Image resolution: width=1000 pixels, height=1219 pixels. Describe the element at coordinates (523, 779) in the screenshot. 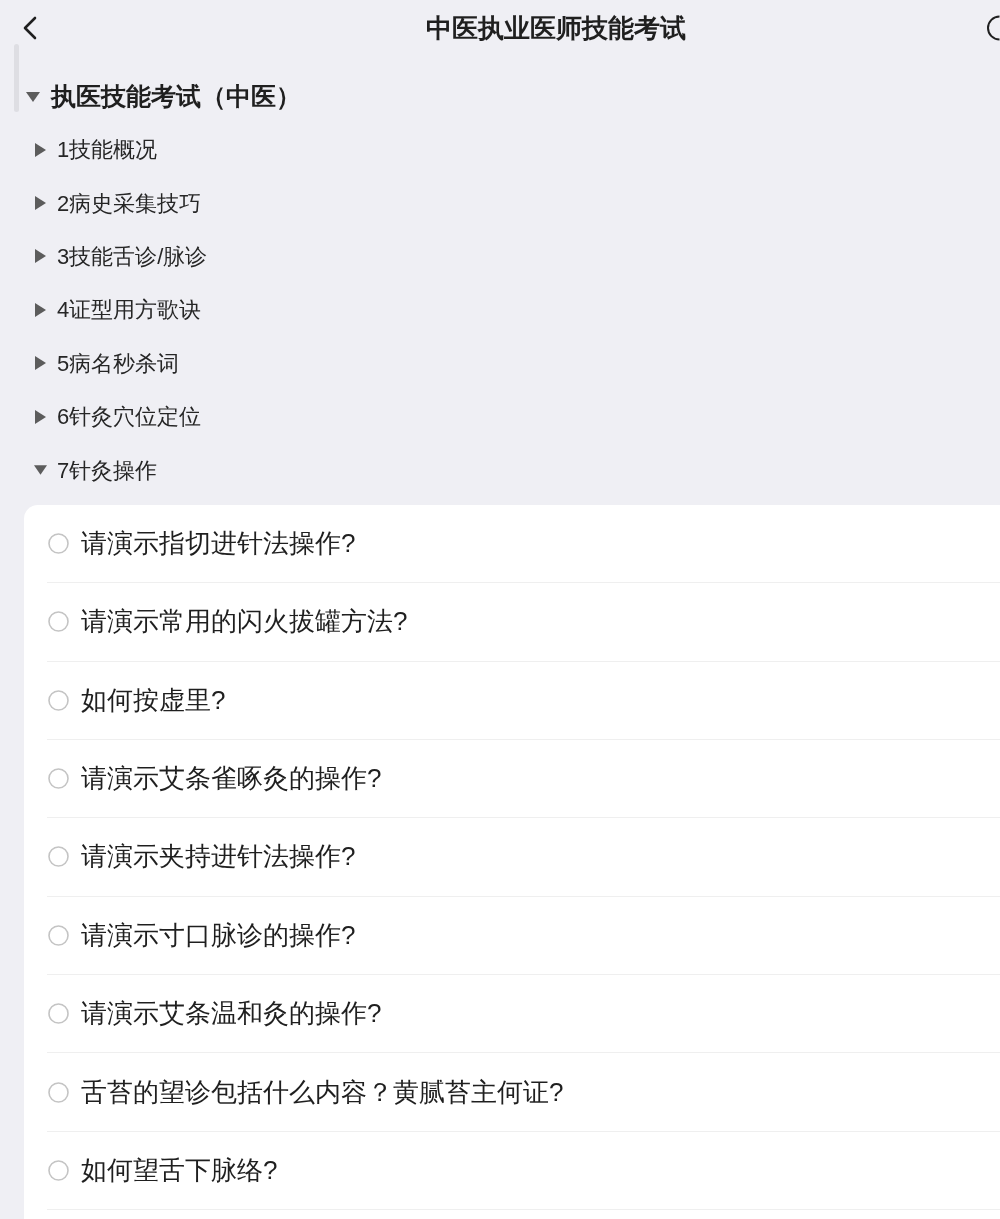

I see `question-row: 请演示艾条雀啄灸的操作?` at that location.